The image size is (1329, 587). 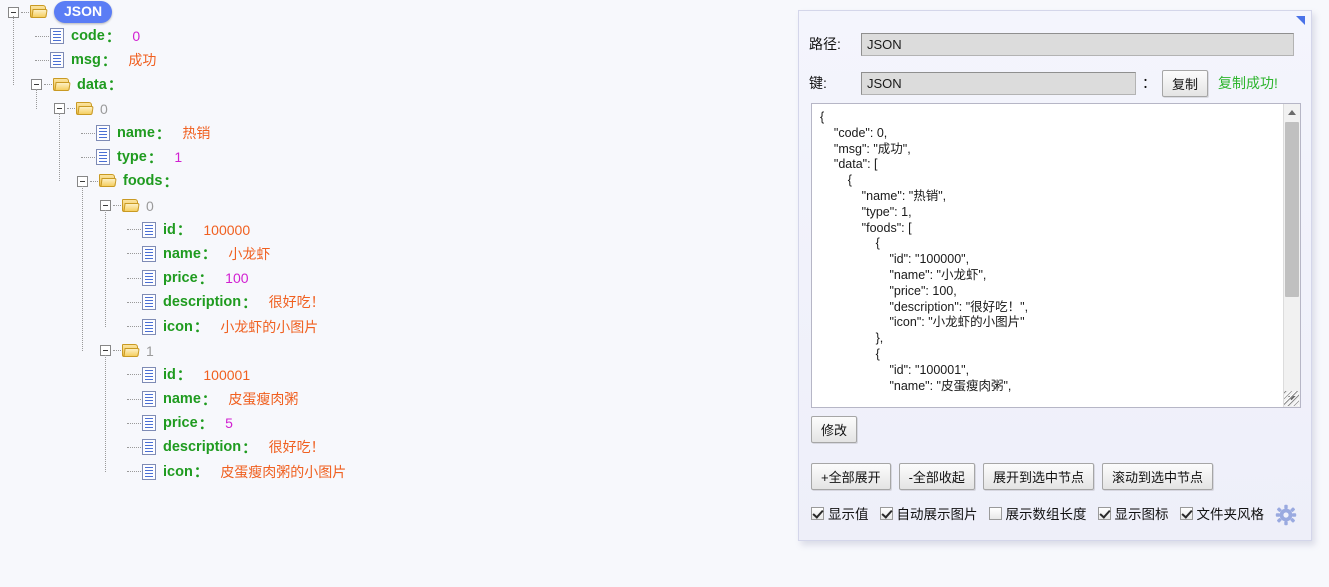 What do you see at coordinates (395, 472) in the screenshot?
I see `tree-leaf-node: icon： 皮蛋瘦肉粥的小图片` at bounding box center [395, 472].